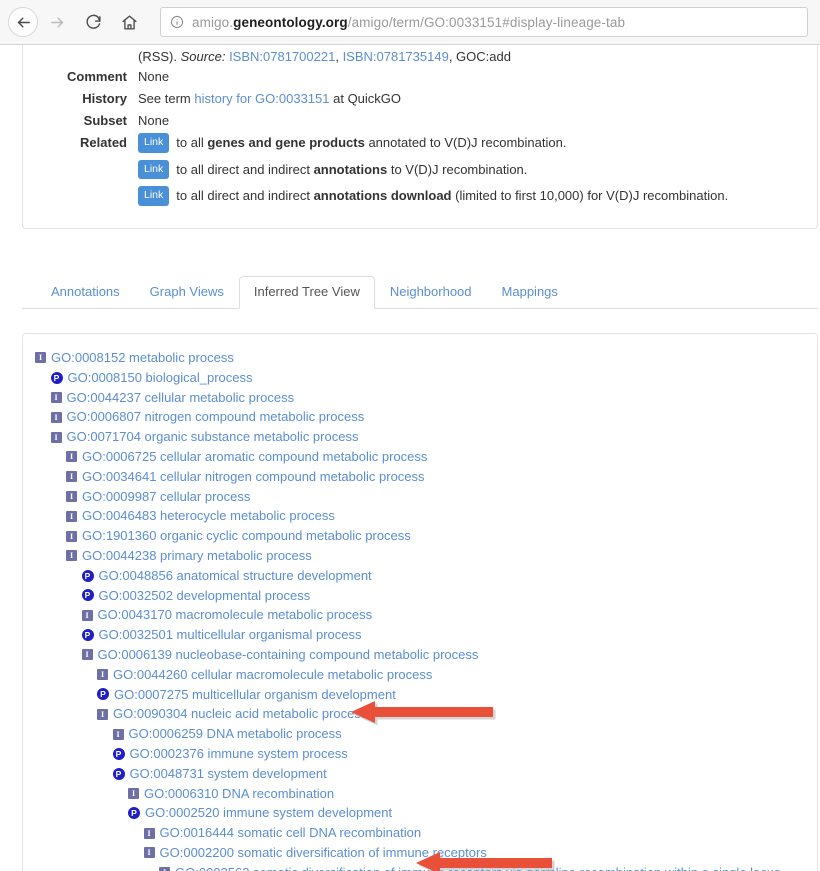  What do you see at coordinates (479, 56) in the screenshot?
I see `source-tail: , GOC:add` at bounding box center [479, 56].